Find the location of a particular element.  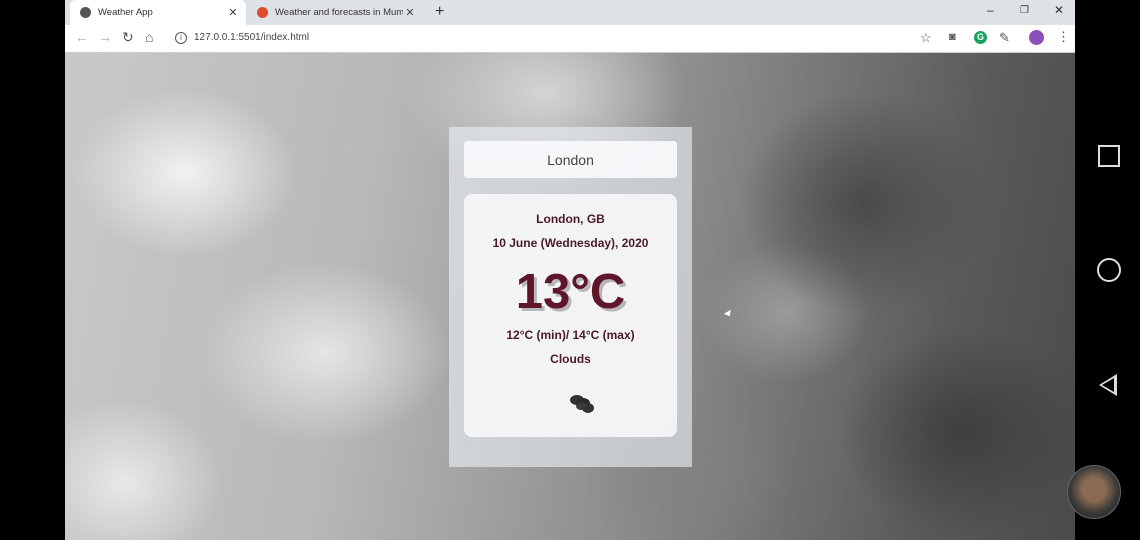

date-text: 10 June (Wednesday), 2020 is located at coordinates (570, 243).